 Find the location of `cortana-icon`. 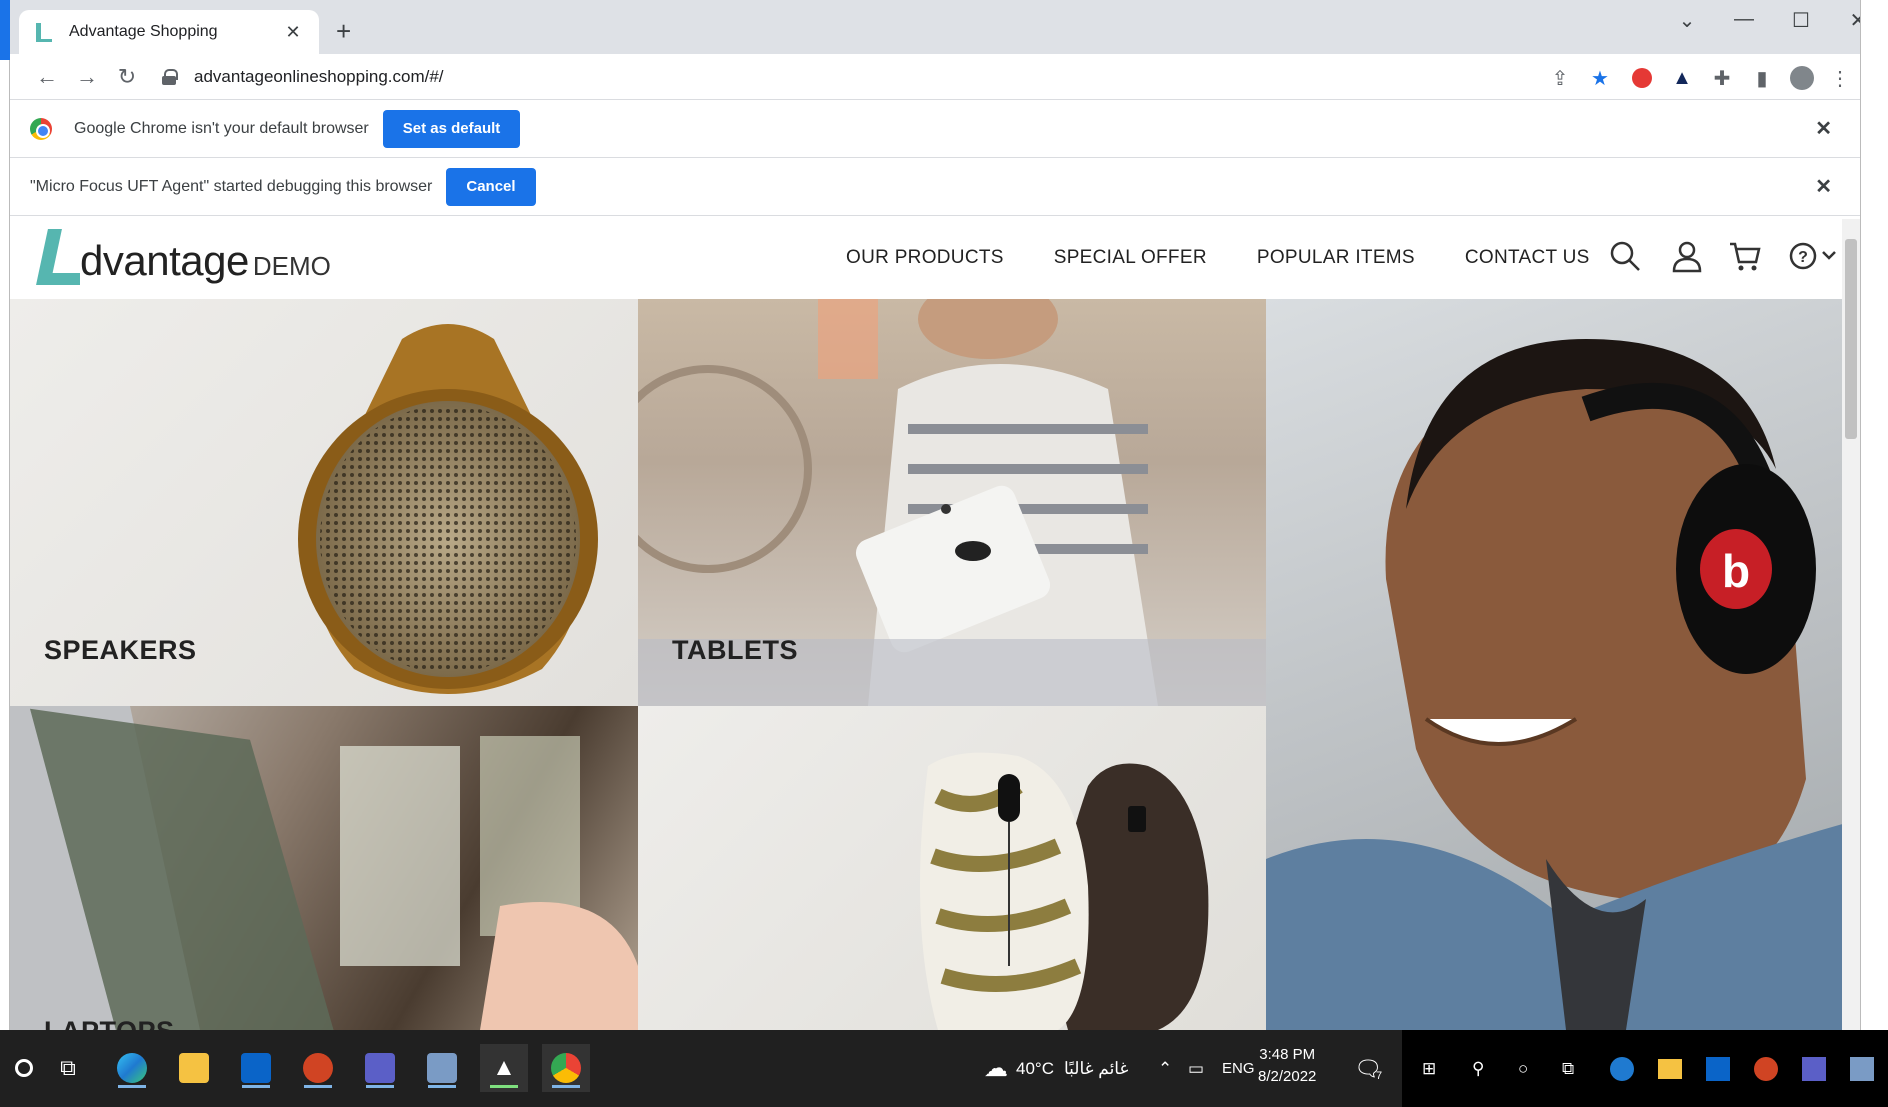

cortana-icon is located at coordinates (24, 1068).